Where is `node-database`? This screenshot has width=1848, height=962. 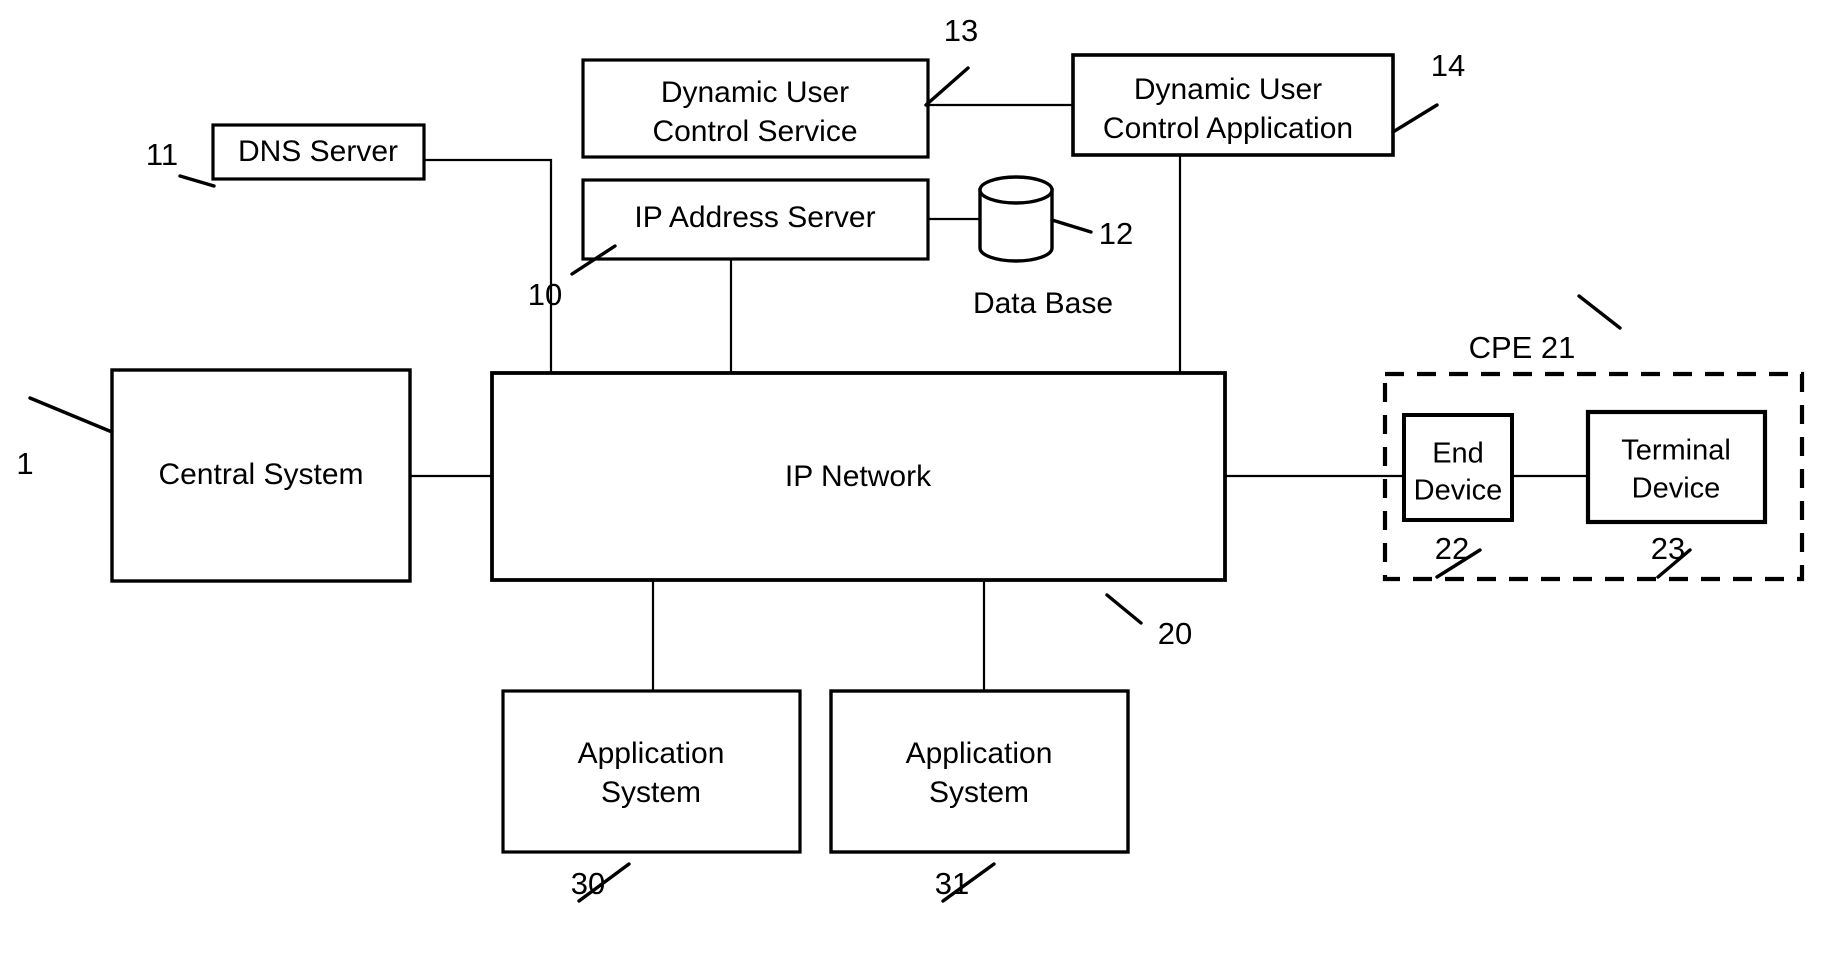 node-database is located at coordinates (1016, 219).